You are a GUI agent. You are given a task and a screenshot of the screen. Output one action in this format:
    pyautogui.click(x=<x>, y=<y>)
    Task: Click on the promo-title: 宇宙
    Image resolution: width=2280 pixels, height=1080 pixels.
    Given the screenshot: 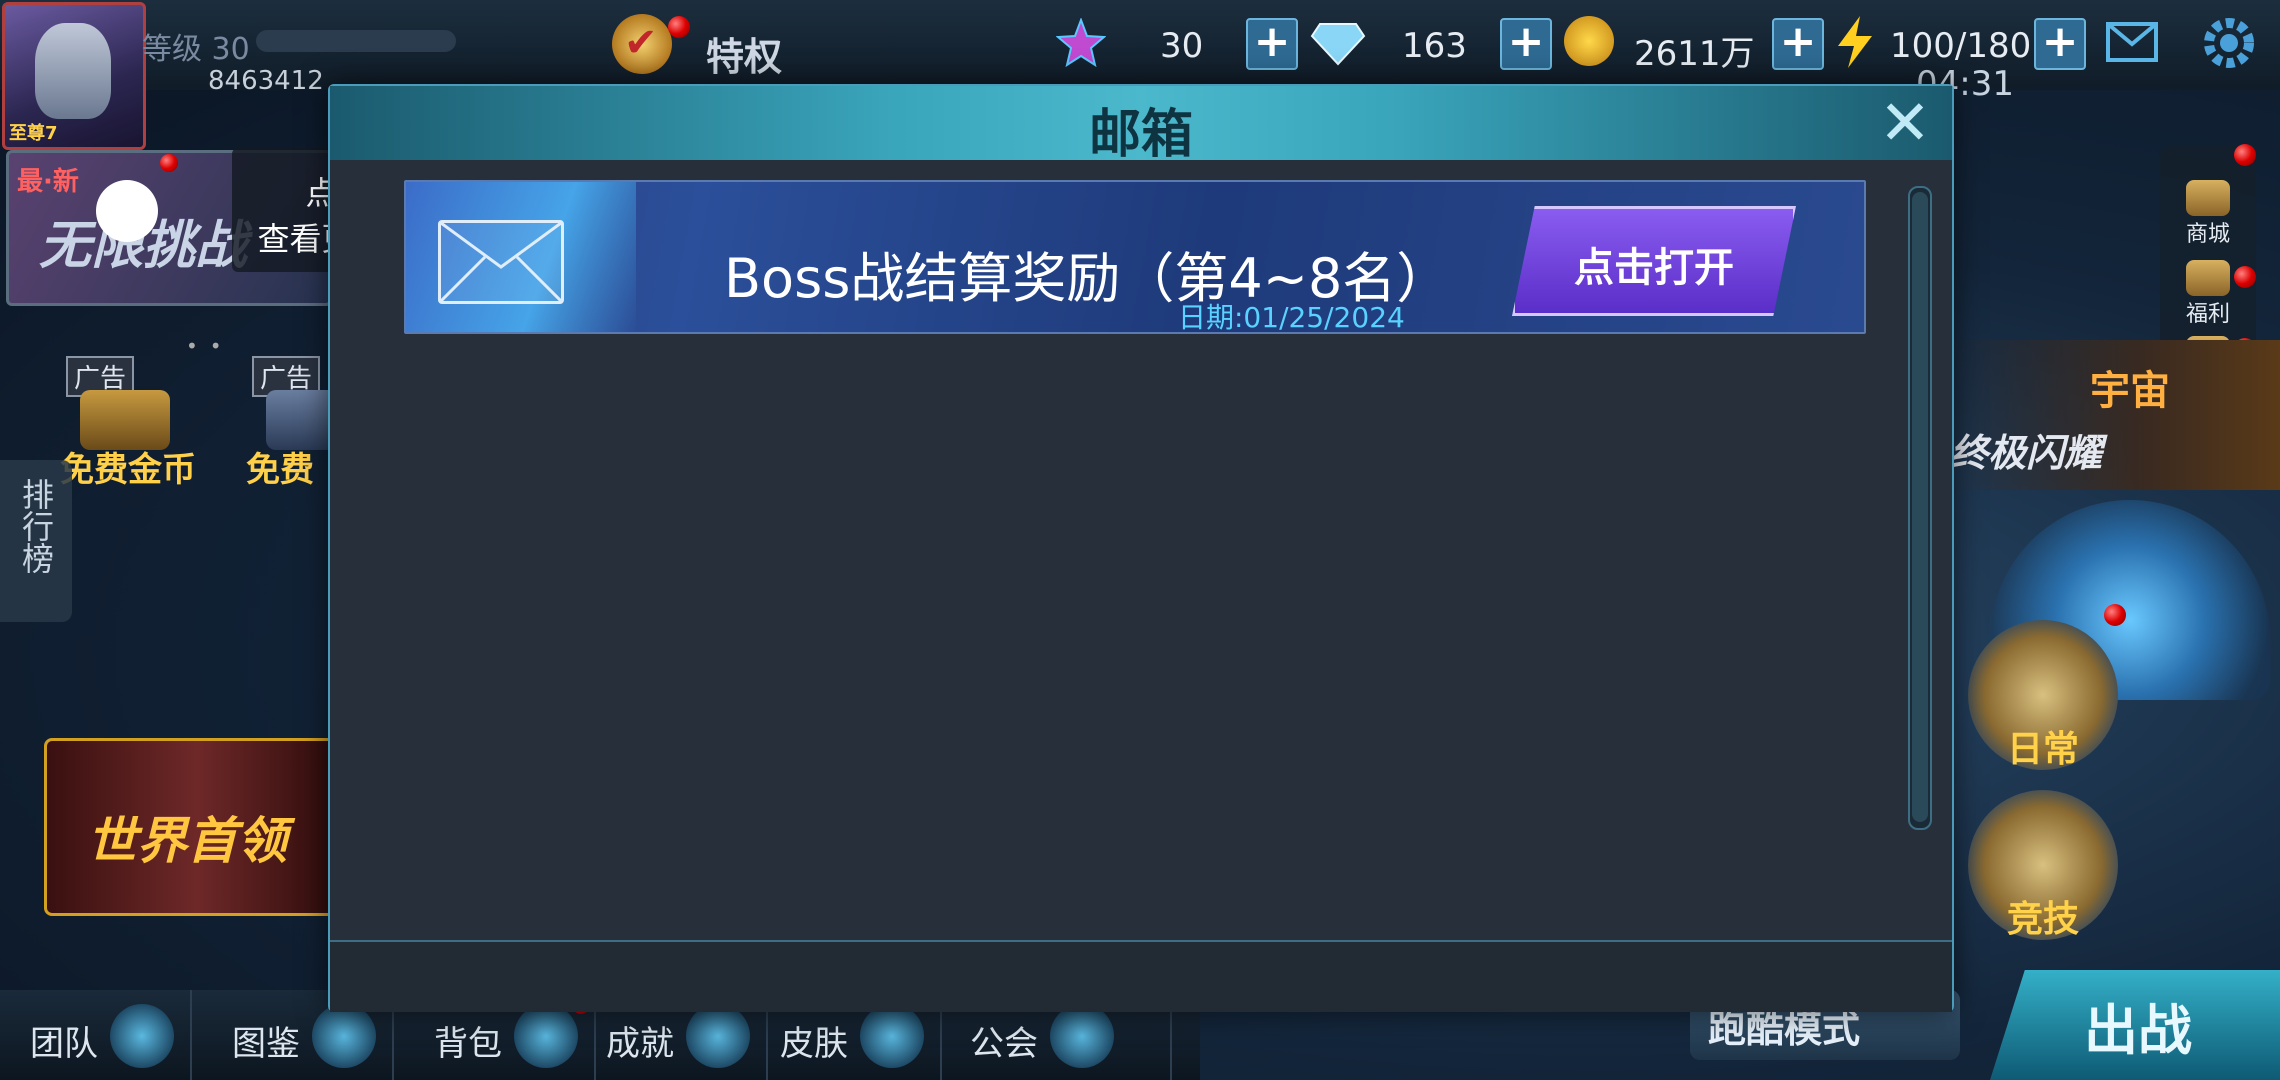 What is the action you would take?
    pyautogui.click(x=2130, y=391)
    